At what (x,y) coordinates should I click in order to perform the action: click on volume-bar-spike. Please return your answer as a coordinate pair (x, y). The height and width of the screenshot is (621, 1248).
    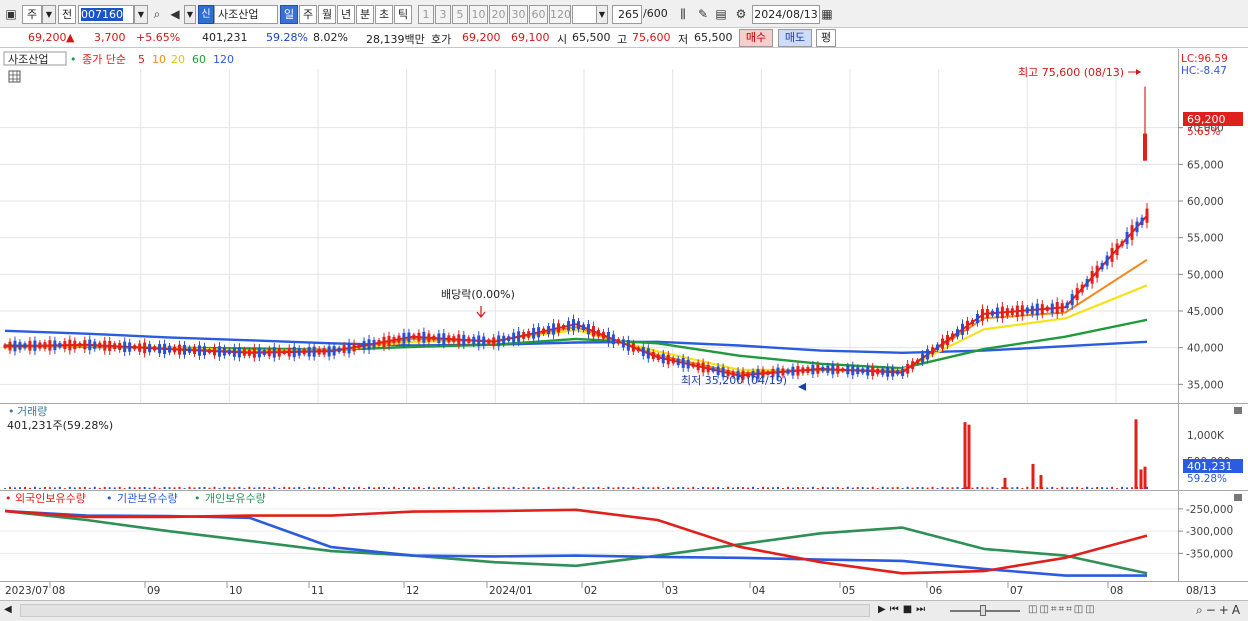
    Looking at the image, I should click on (1041, 482).